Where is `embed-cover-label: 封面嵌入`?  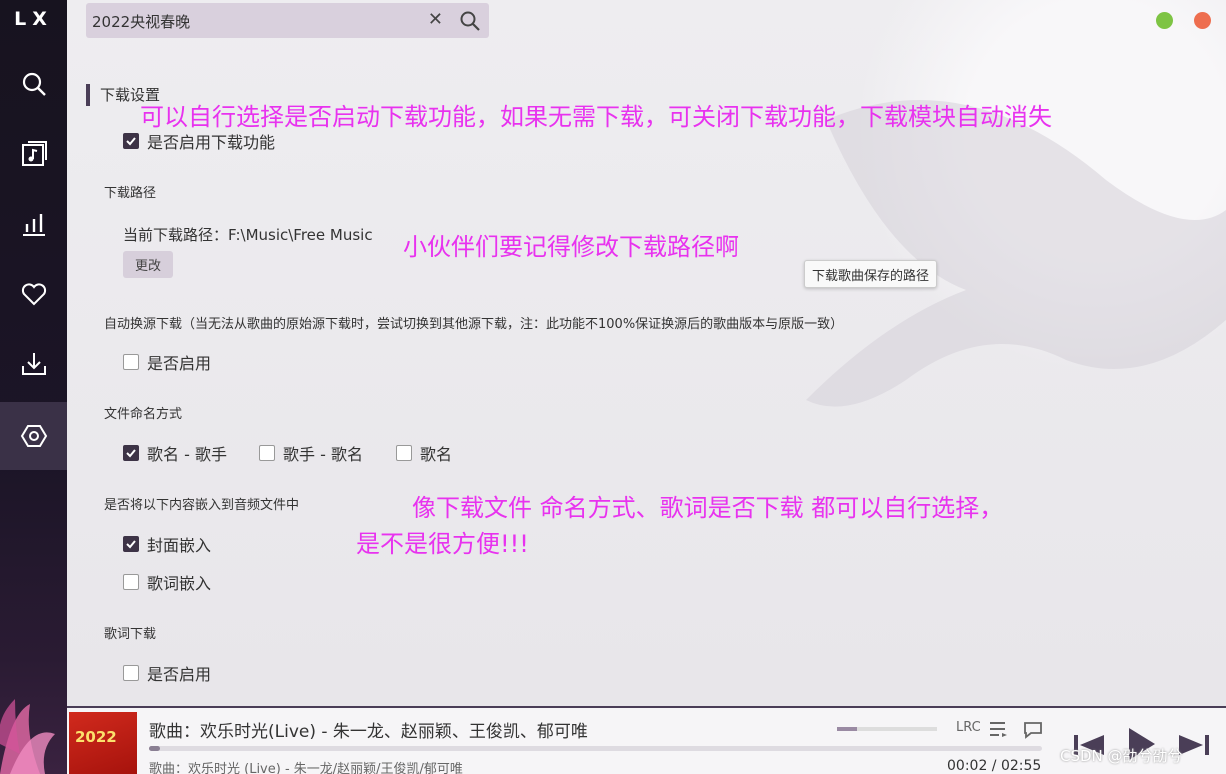
embed-cover-label: 封面嵌入 is located at coordinates (179, 545).